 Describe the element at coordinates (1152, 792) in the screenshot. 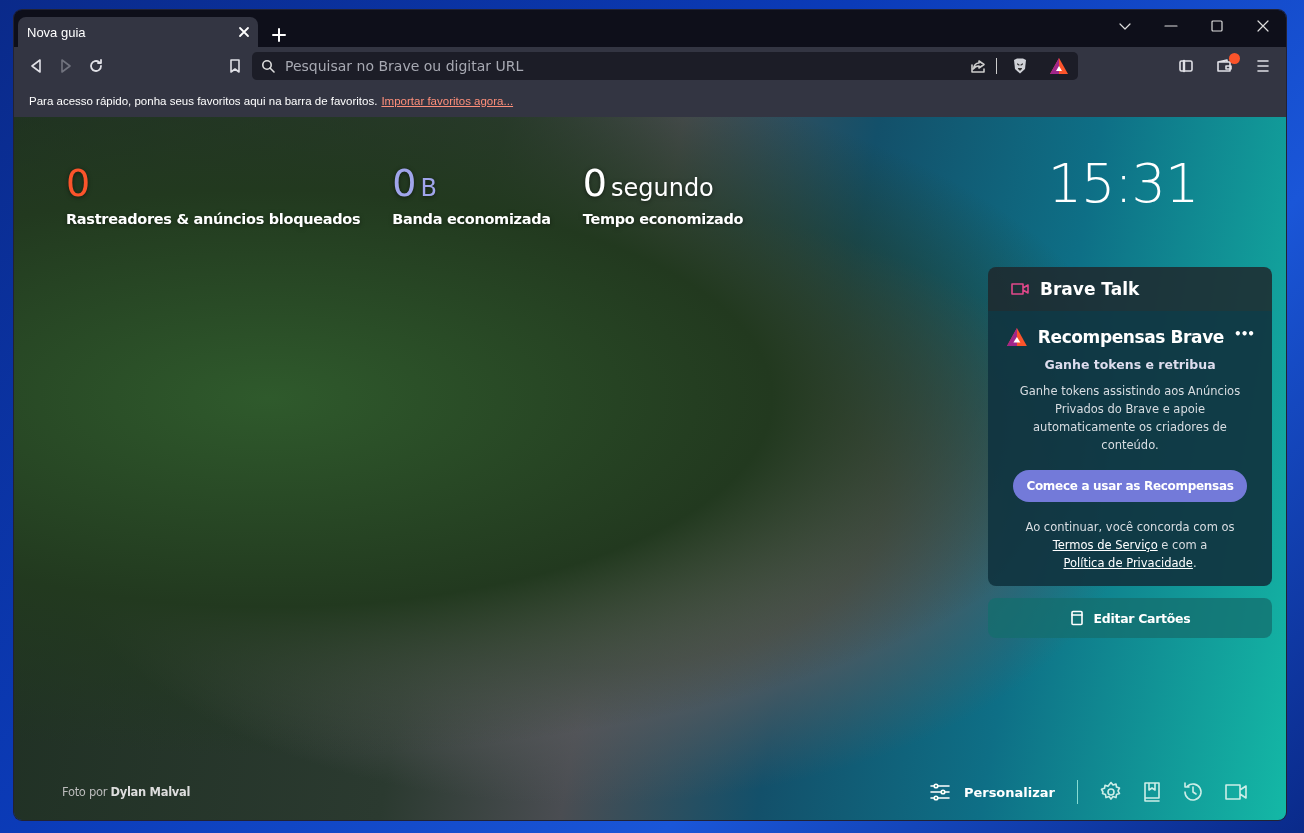

I see `bookmarks-book-icon` at that location.